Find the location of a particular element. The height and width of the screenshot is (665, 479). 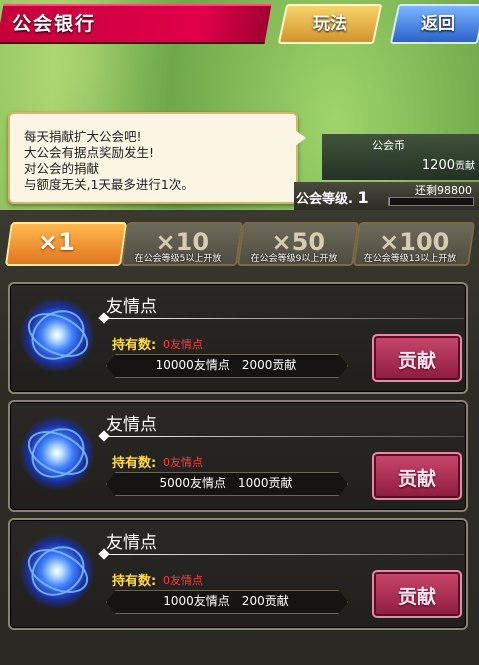

bubble-tail is located at coordinates (299, 138).